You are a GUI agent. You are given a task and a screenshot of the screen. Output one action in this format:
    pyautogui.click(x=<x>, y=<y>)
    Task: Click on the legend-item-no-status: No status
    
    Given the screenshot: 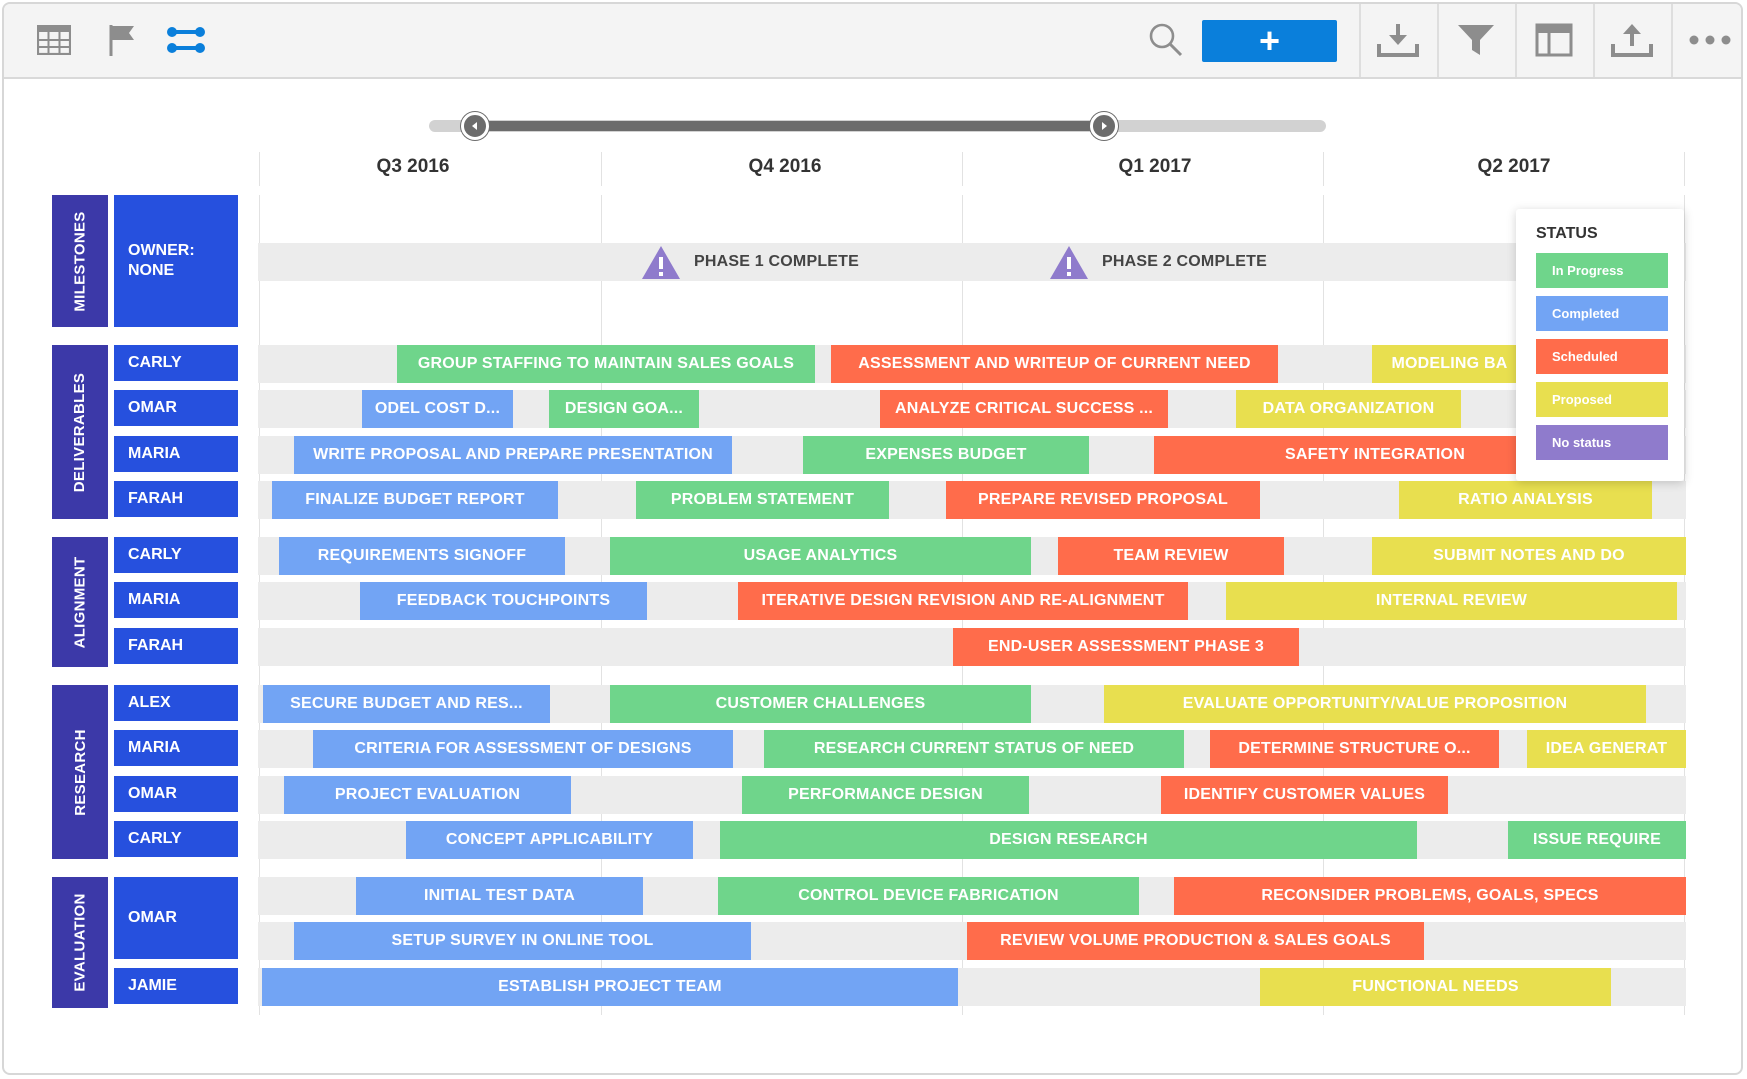 What is the action you would take?
    pyautogui.click(x=1602, y=442)
    